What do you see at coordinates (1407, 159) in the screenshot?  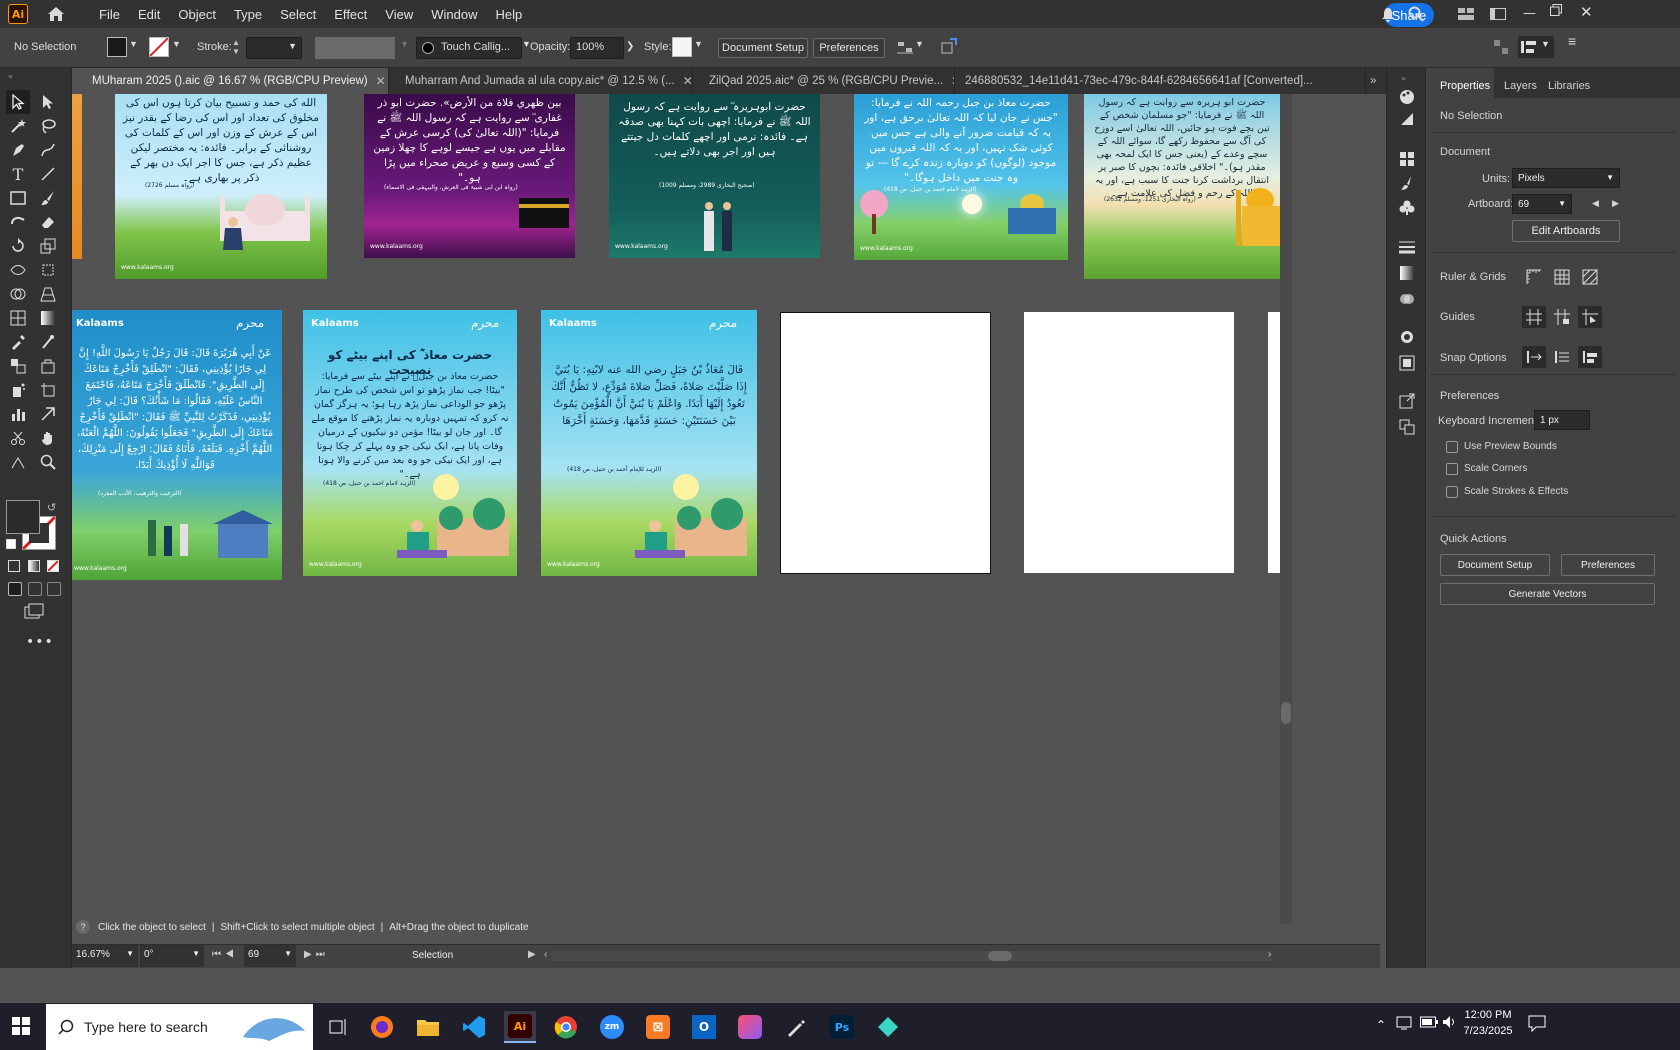 I see `swatches-panel-icon` at bounding box center [1407, 159].